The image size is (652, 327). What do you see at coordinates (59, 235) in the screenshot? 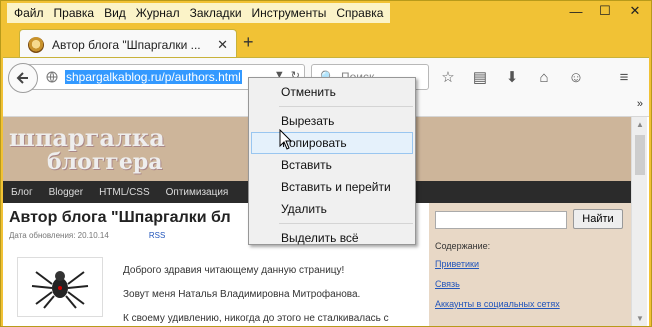
I see `update-date: Дата обновления: 20.10.14` at bounding box center [59, 235].